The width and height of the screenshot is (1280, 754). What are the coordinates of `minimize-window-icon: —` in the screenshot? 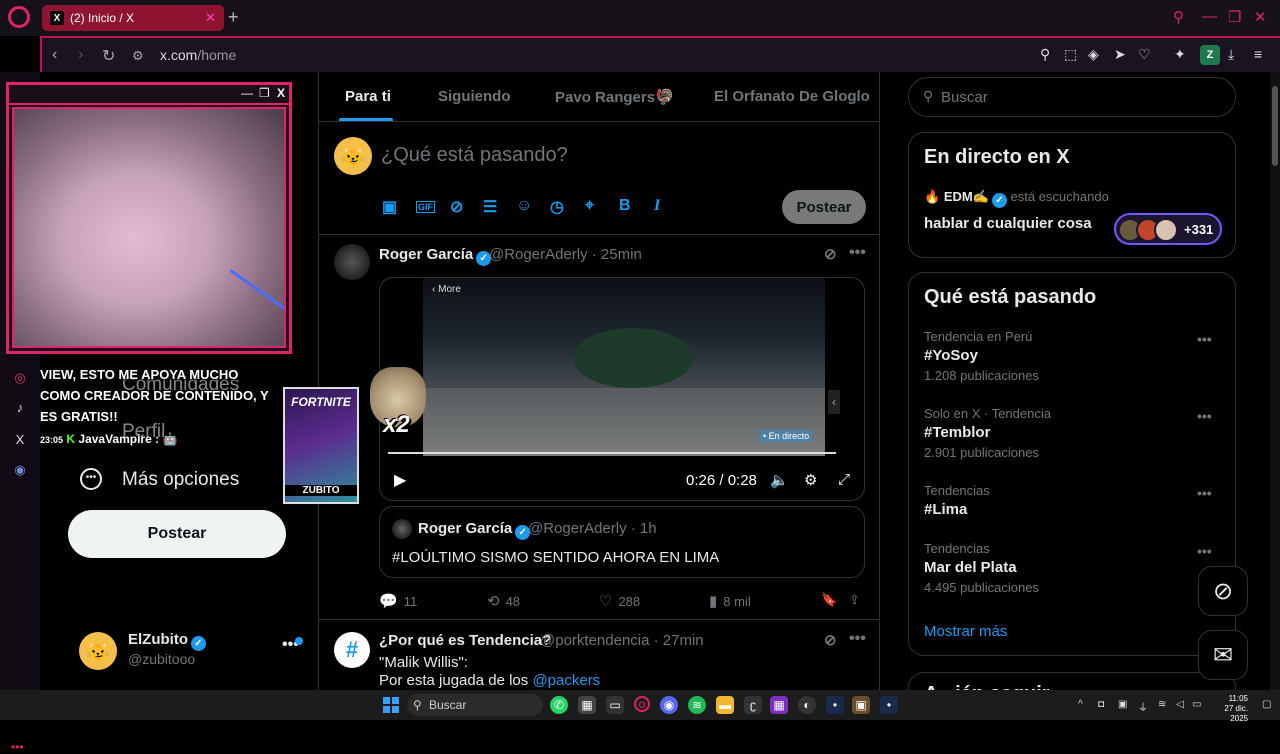 It's located at (1209, 16).